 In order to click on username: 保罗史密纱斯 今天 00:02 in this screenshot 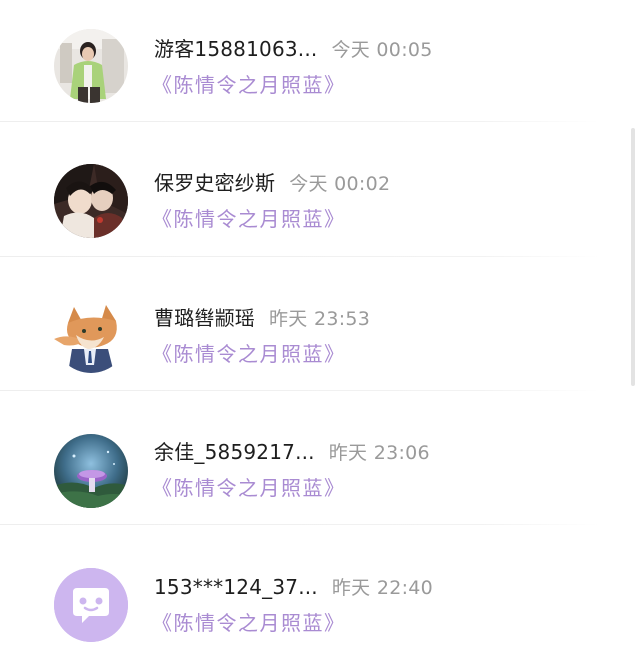, I will do `click(272, 183)`.